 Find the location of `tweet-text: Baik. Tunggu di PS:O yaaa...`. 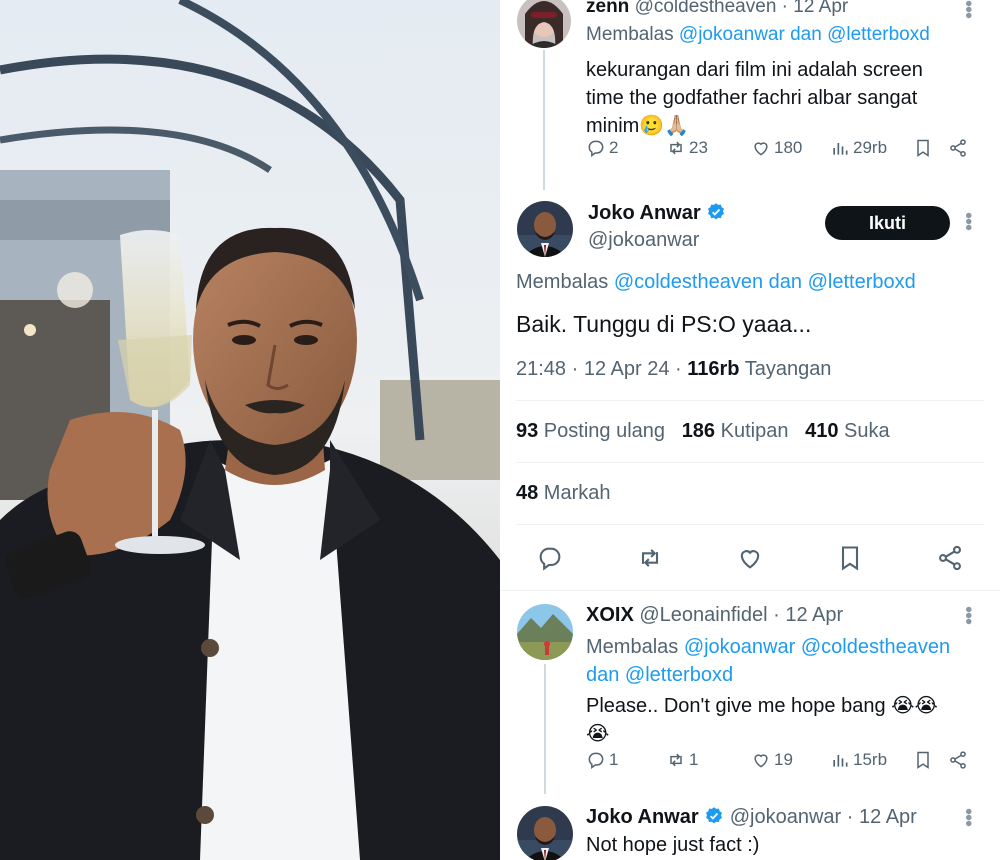

tweet-text: Baik. Tunggu di PS:O yaaa... is located at coordinates (664, 324).